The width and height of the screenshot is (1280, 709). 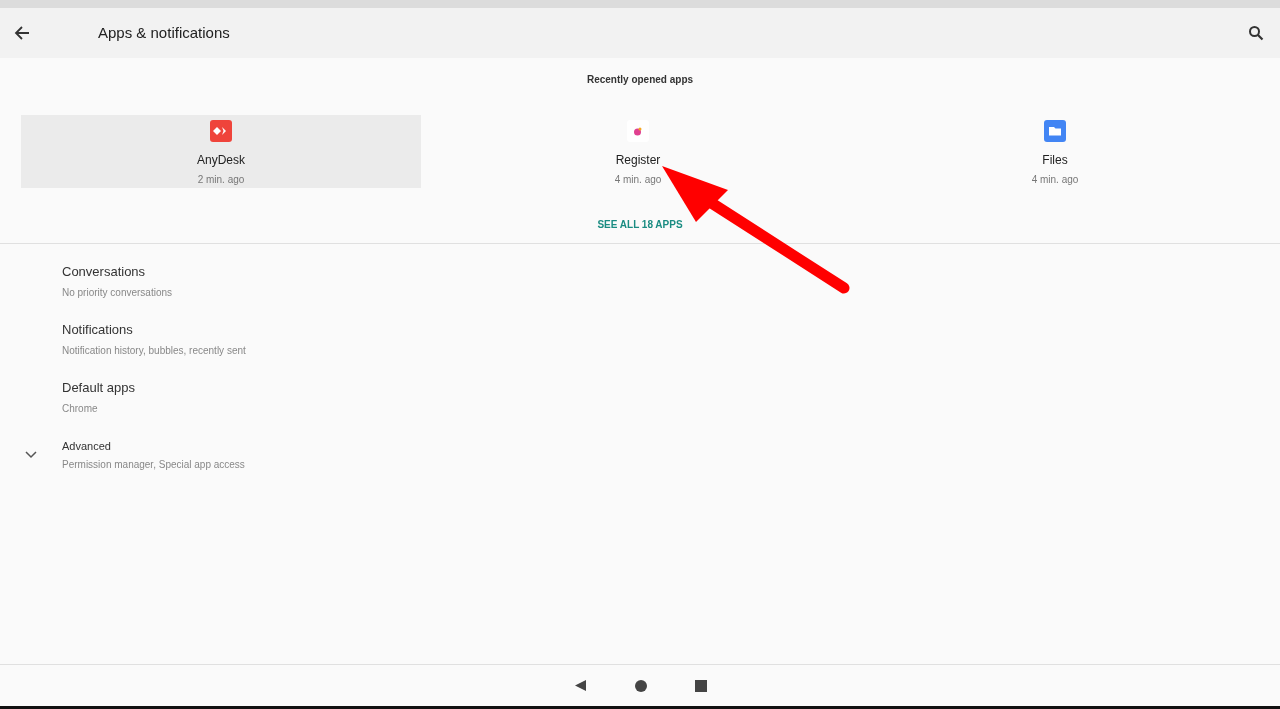 I want to click on page-title: Apps & notifications, so click(x=164, y=32).